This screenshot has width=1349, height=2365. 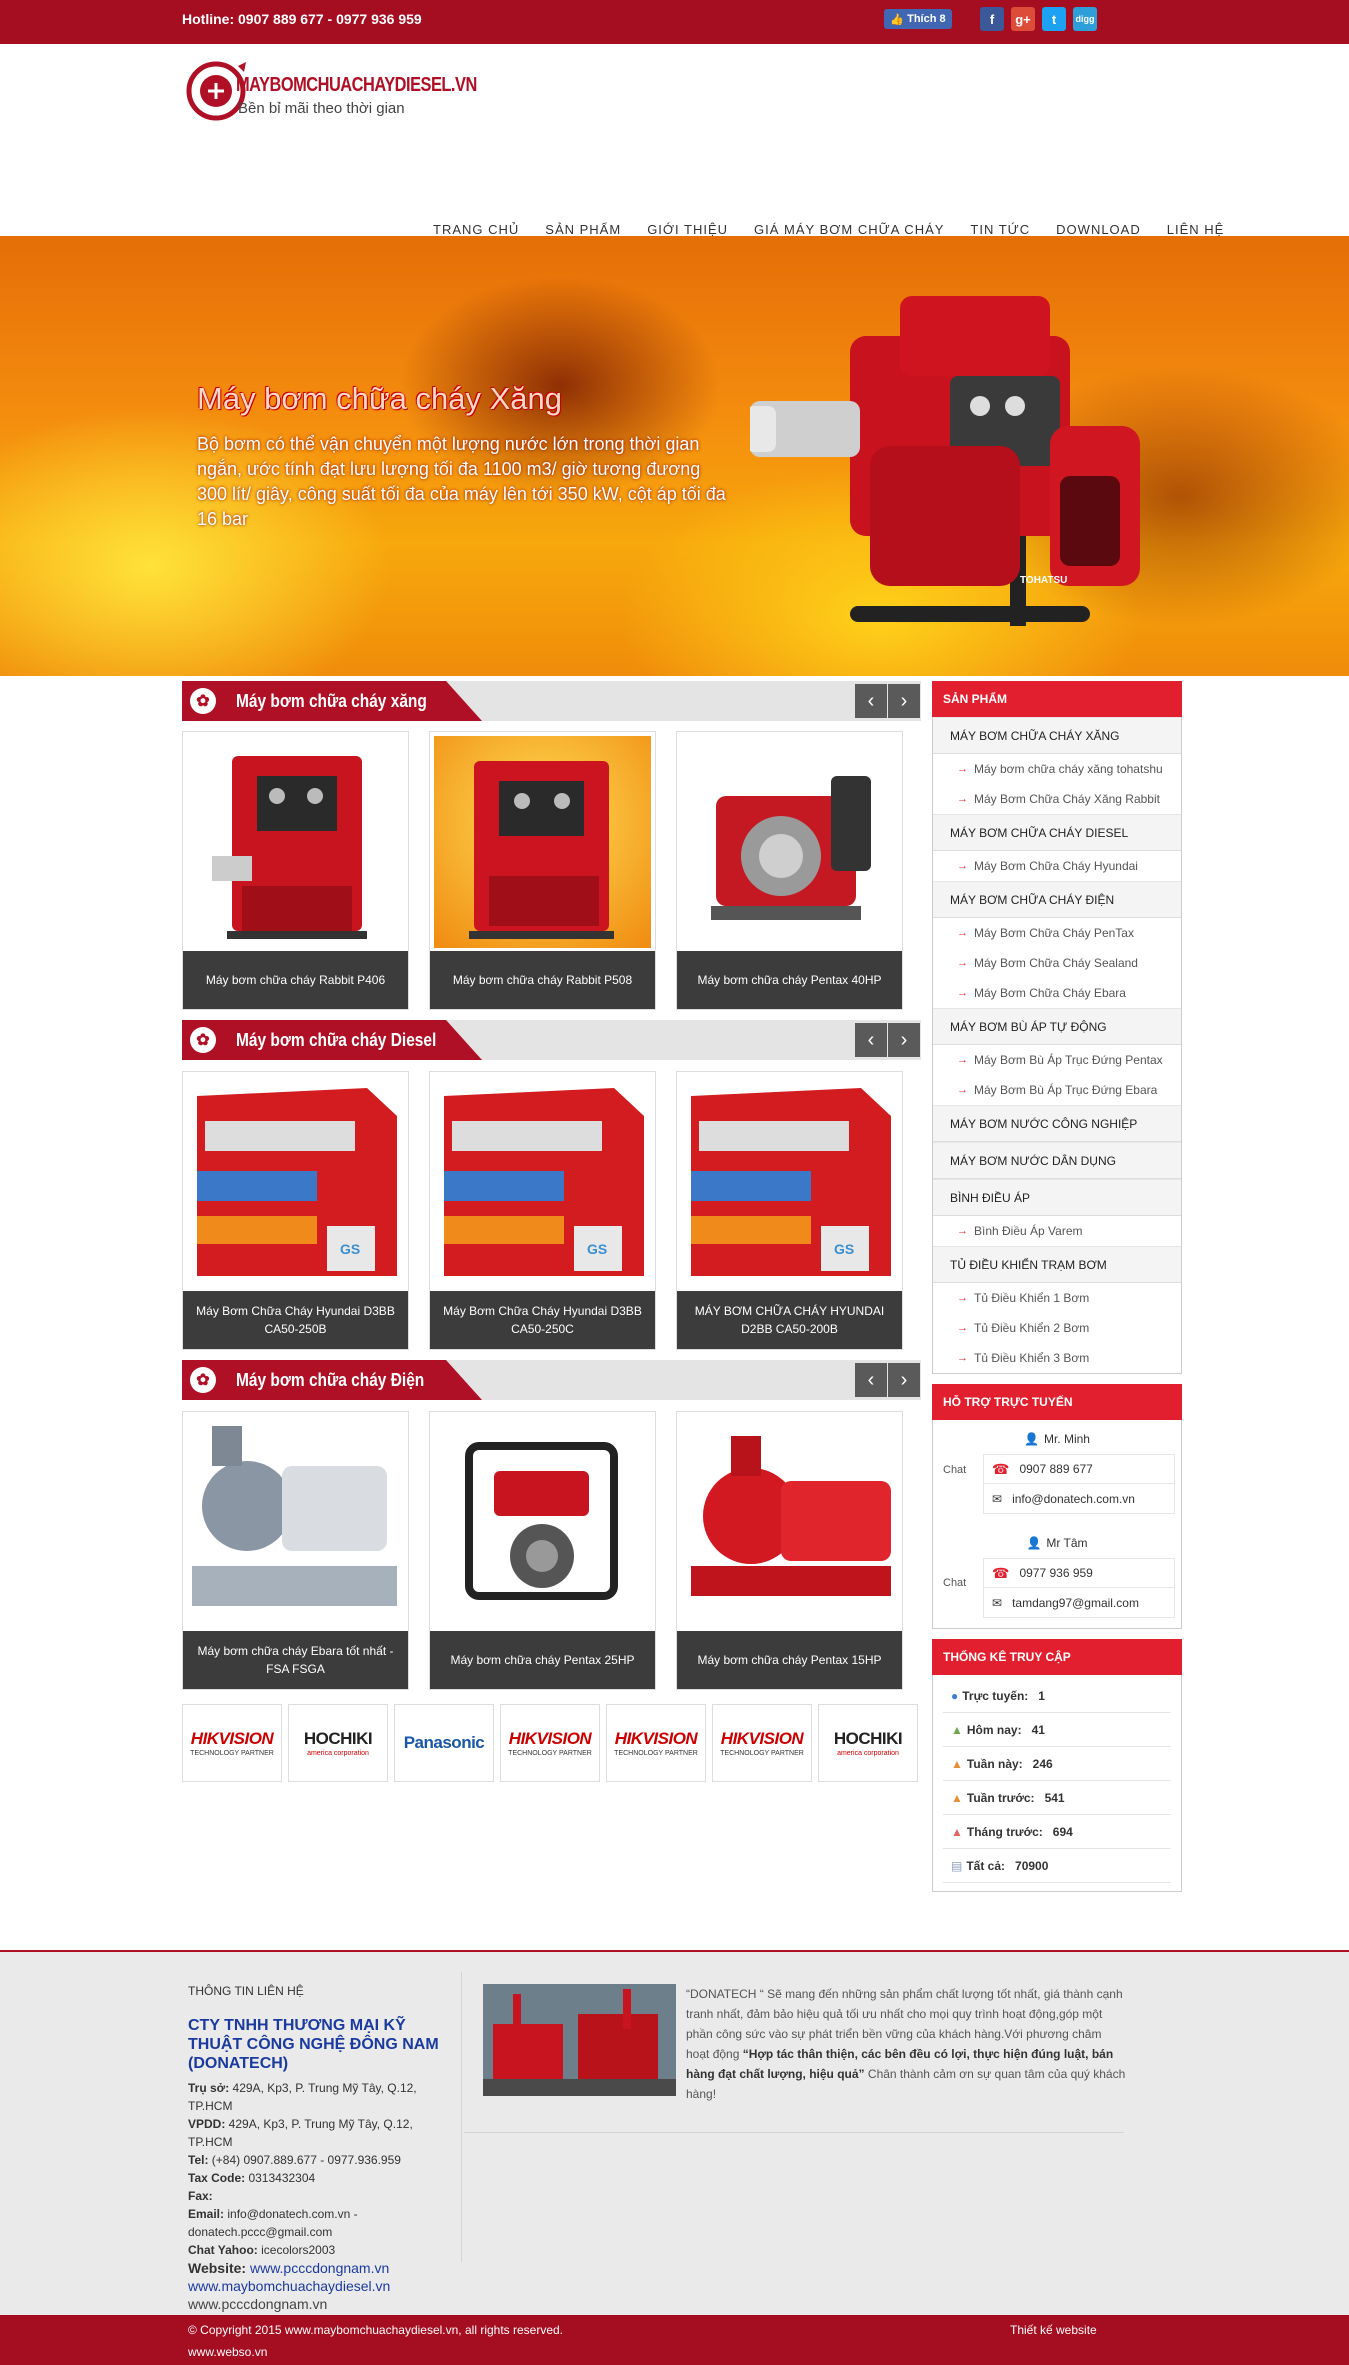 I want to click on pump-brand-text: TOHATSU, so click(x=1043, y=580).